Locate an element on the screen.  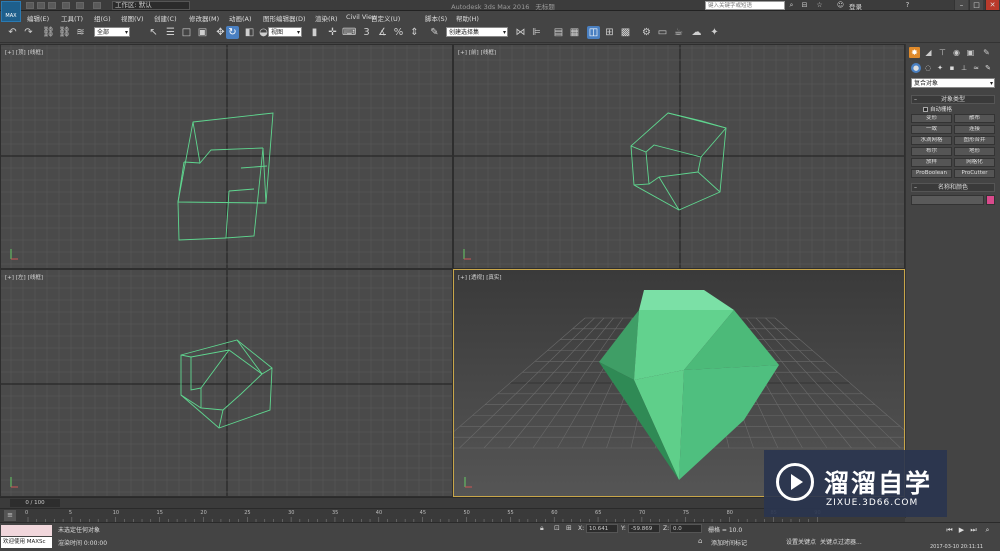
a360-render-icon: ✦ is located at coordinates (714, 32).